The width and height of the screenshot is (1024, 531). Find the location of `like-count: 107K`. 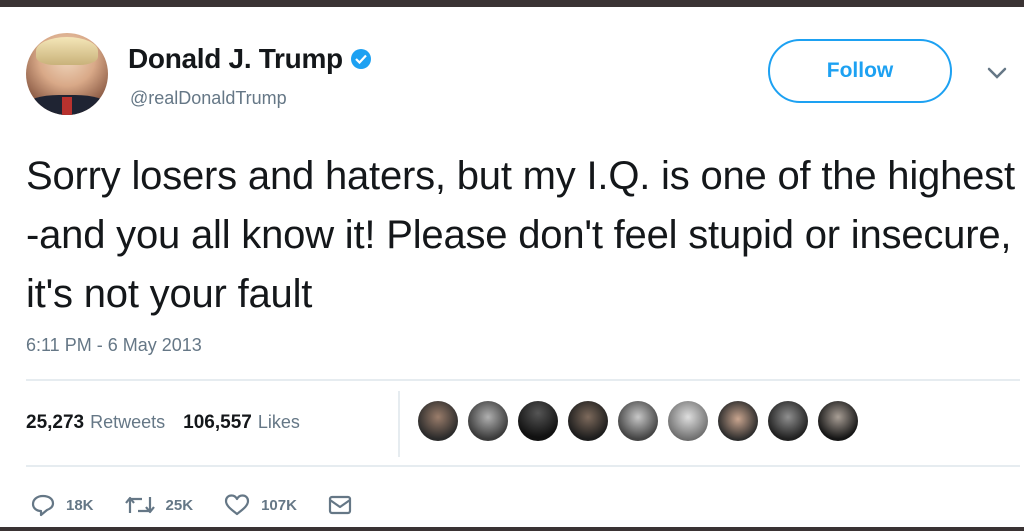

like-count: 107K is located at coordinates (279, 505).